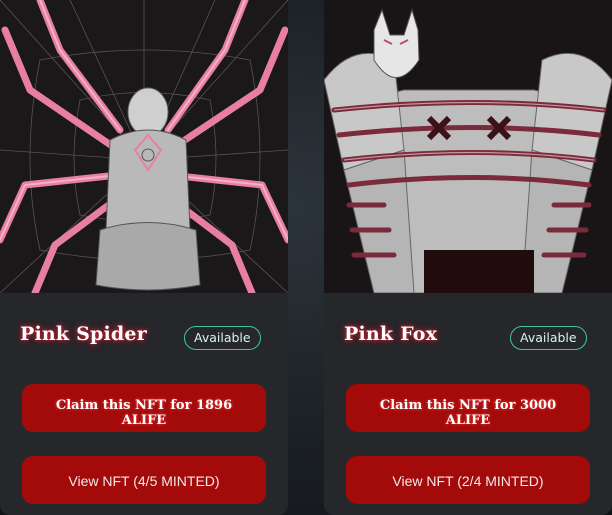 The image size is (612, 515). What do you see at coordinates (144, 480) in the screenshot?
I see `view-nft-button: View NFT (4/5 MINTED)` at bounding box center [144, 480].